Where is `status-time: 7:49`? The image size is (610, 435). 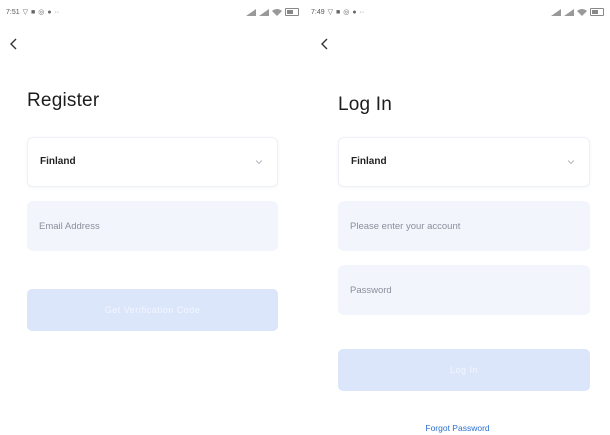
status-time: 7:49 is located at coordinates (318, 12).